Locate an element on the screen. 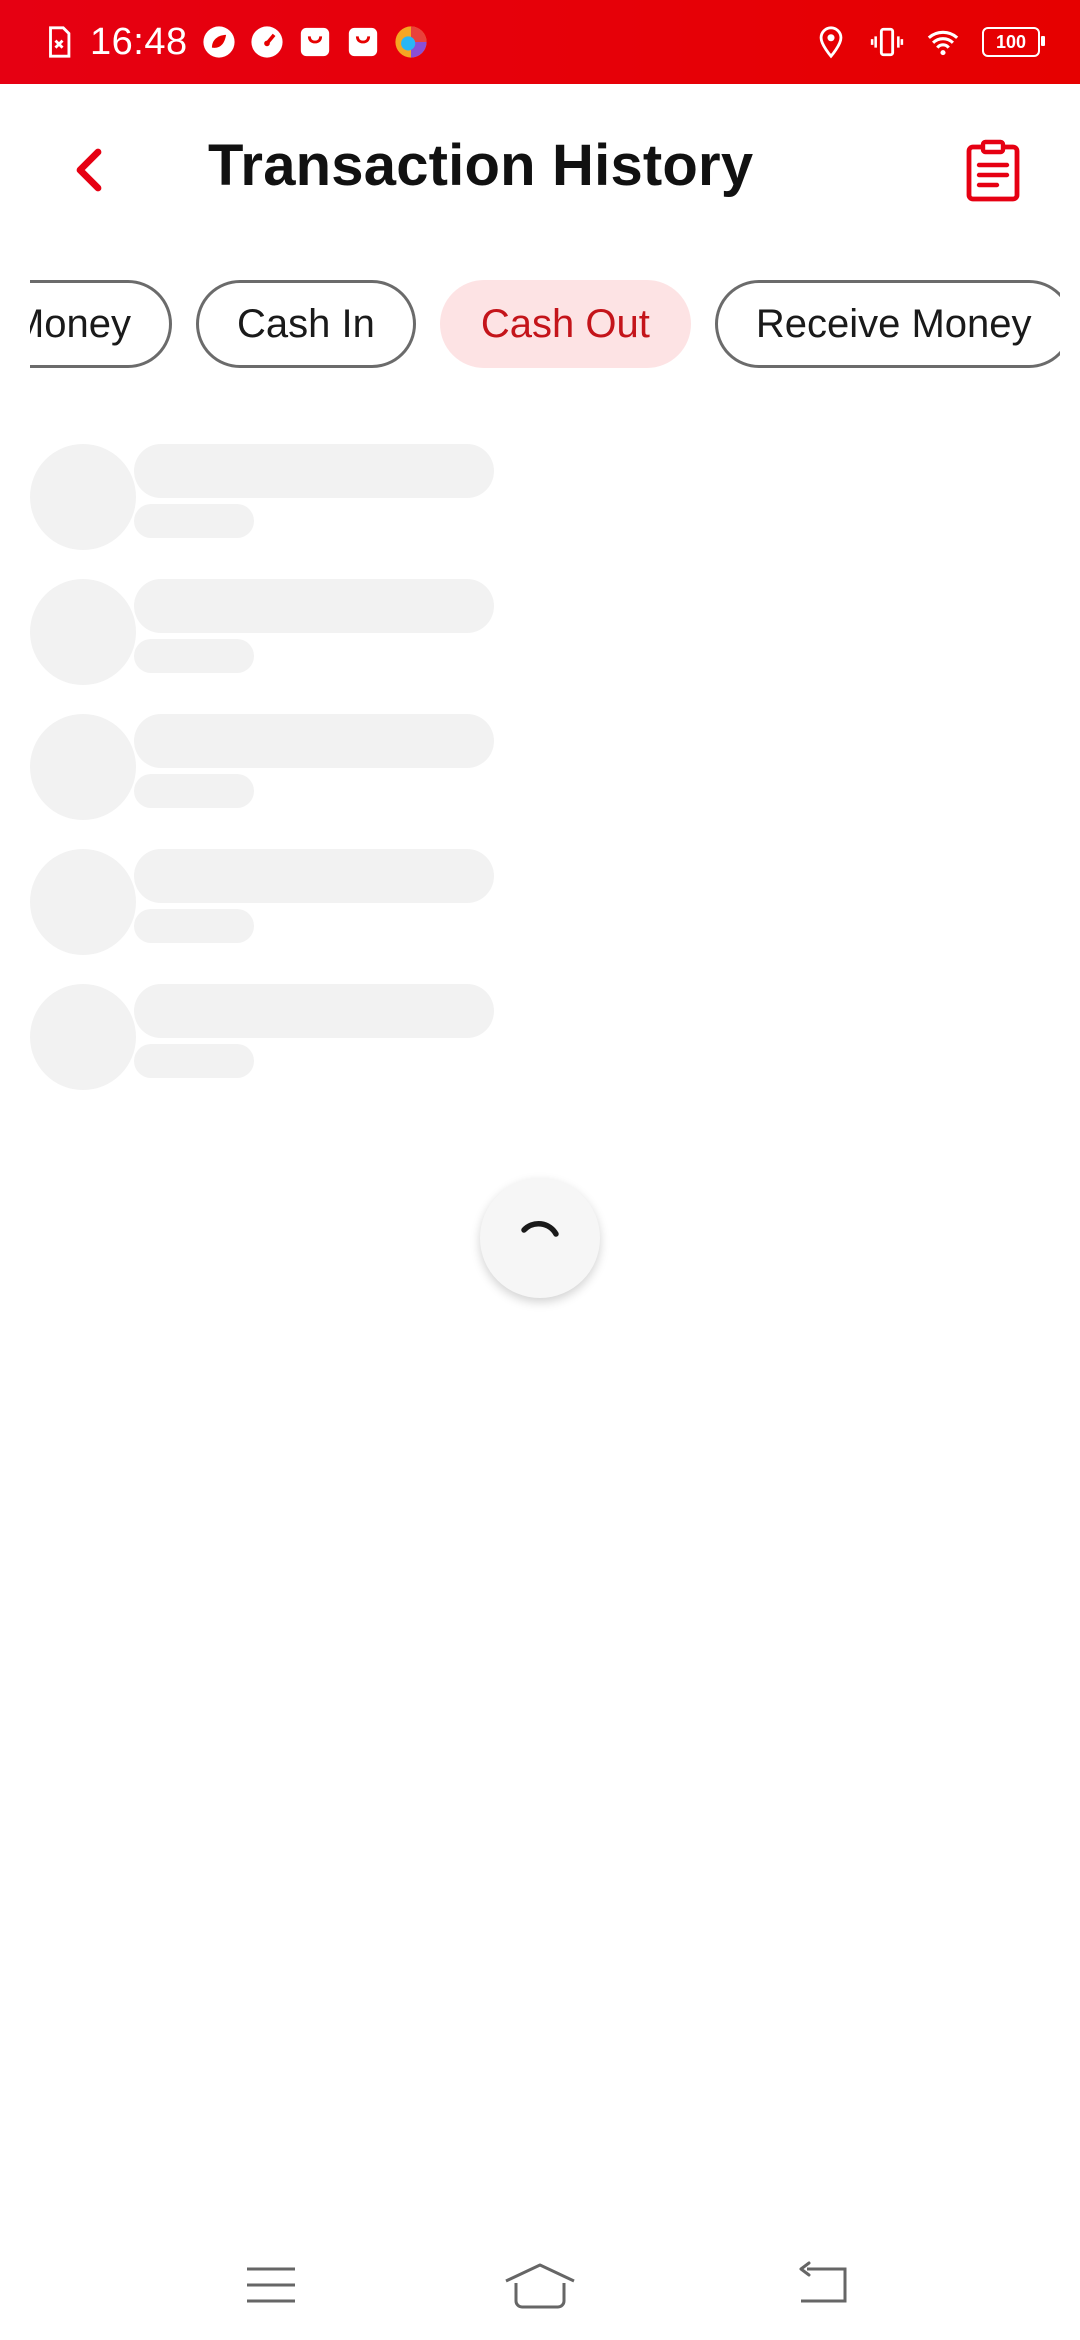 Image resolution: width=1080 pixels, height=2340 pixels. page-title: Transaction History is located at coordinates (481, 165).